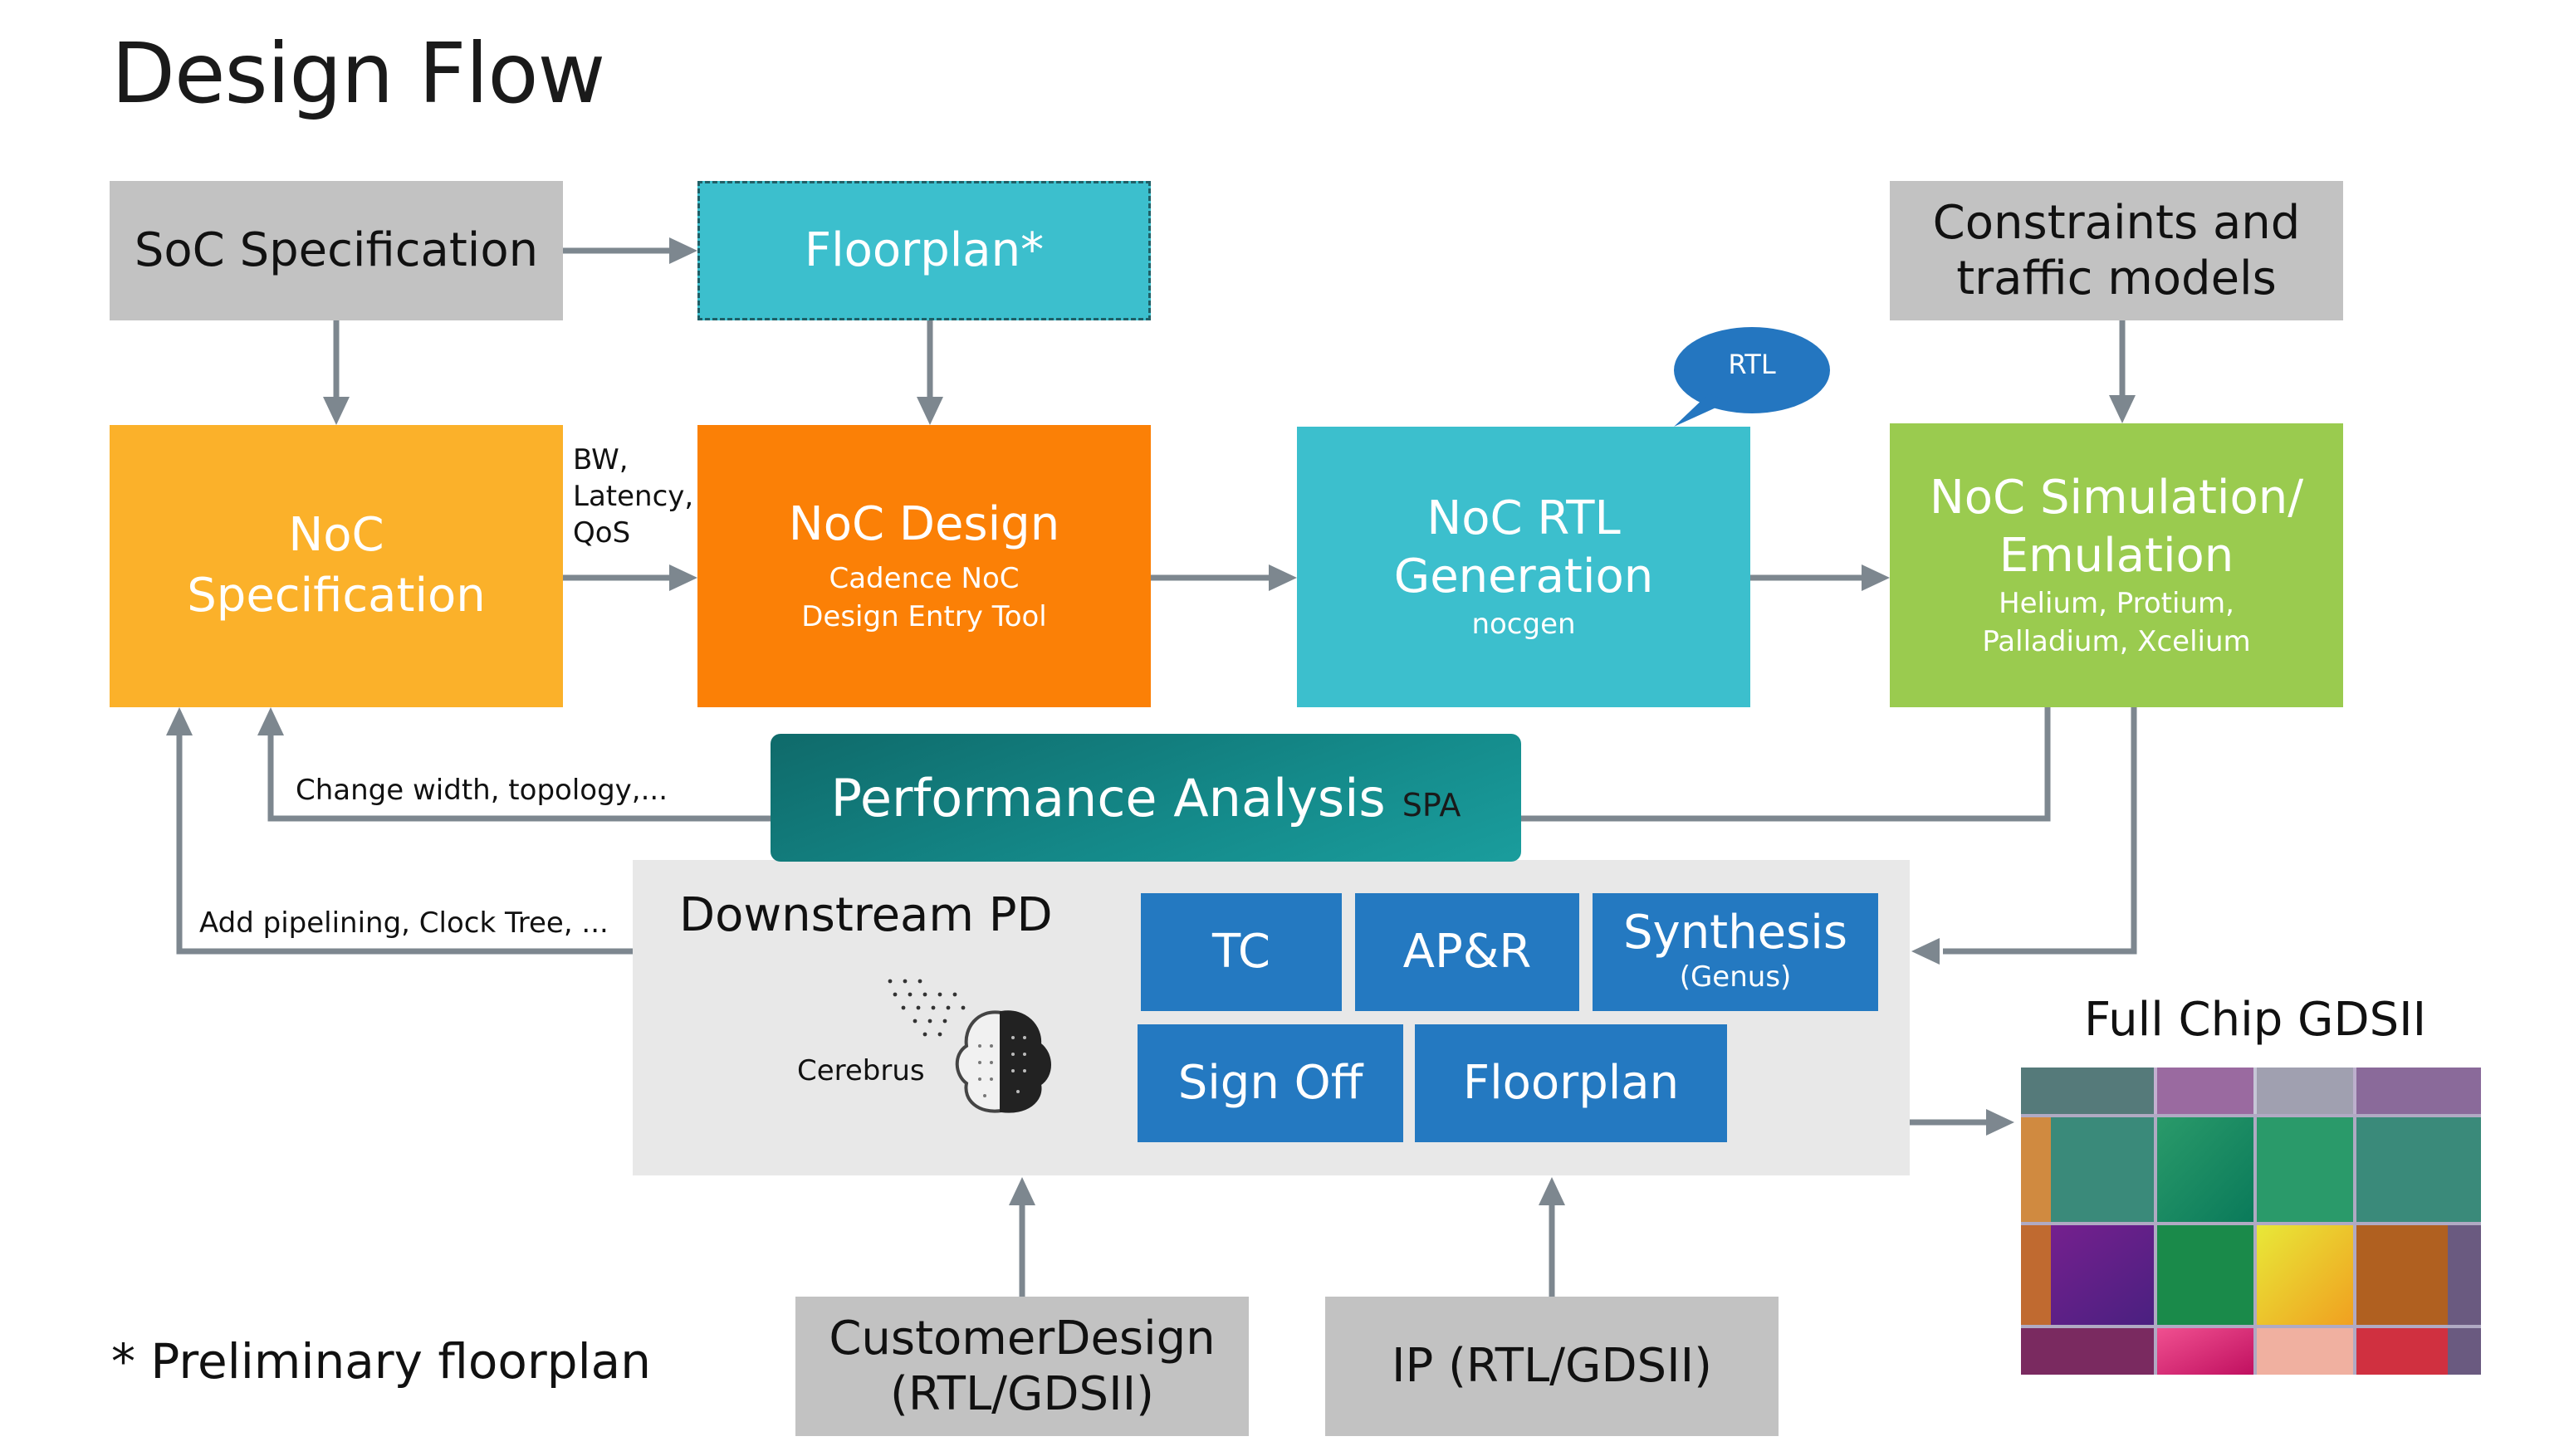 This screenshot has height=1456, width=2564. I want to click on noc-sim-line2: Emulation, so click(2116, 556).